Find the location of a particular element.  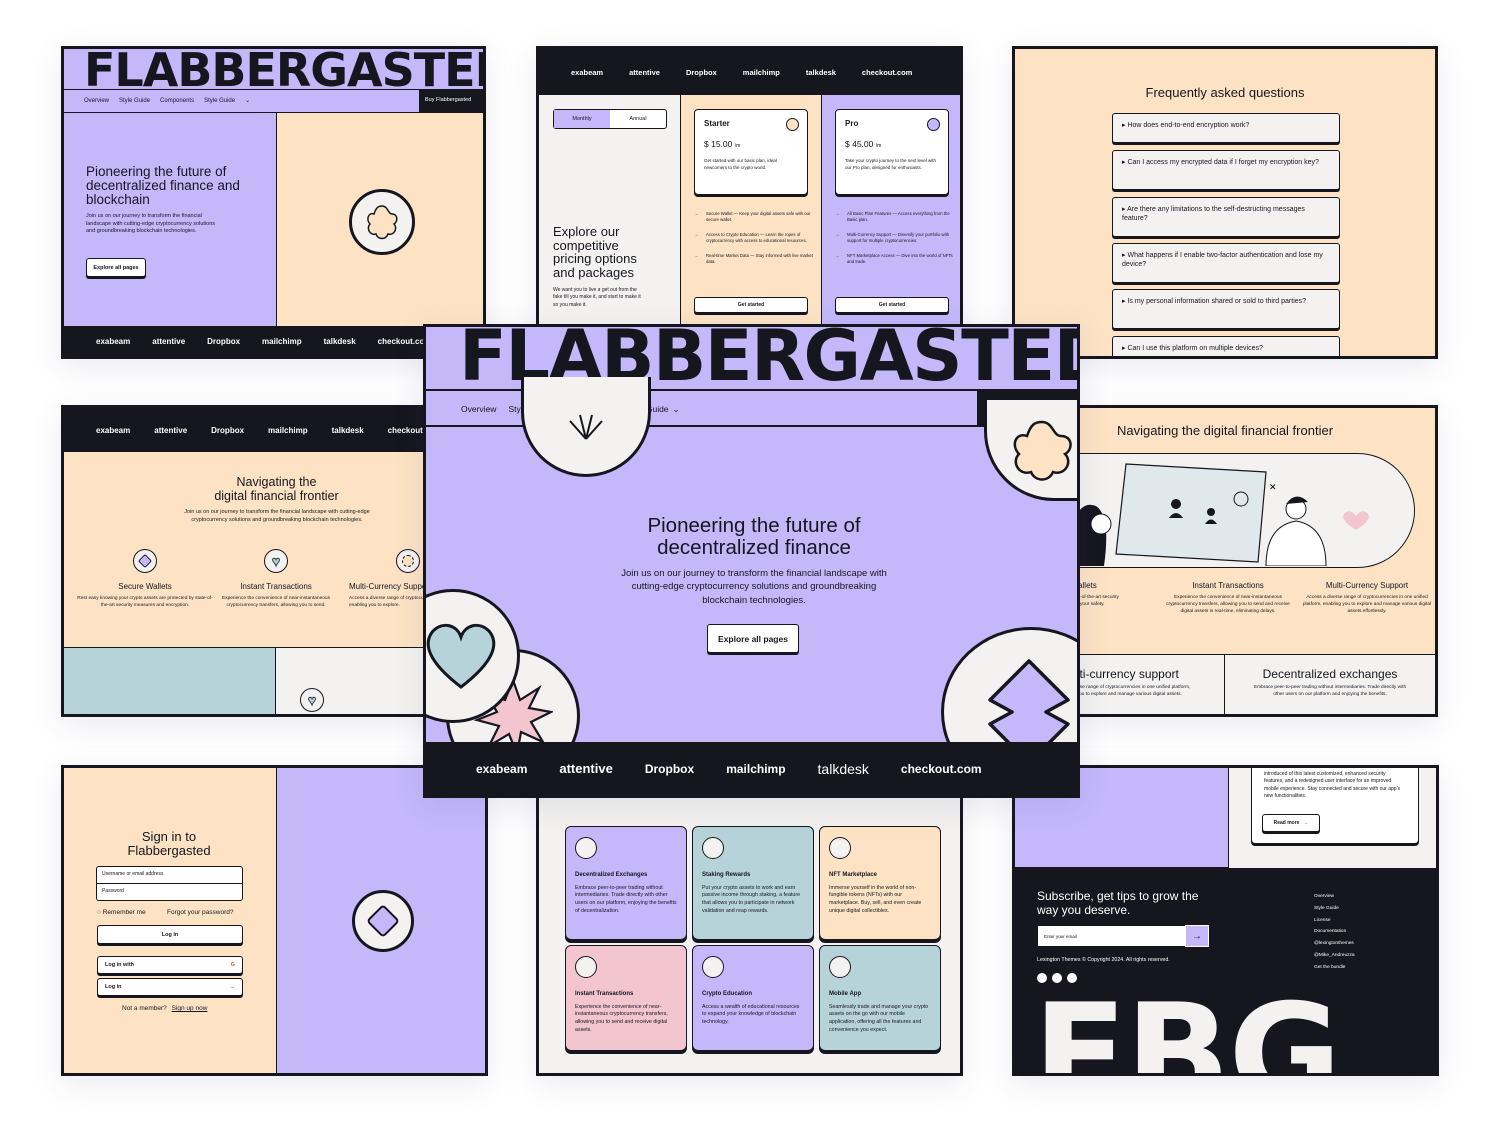

footer-link: Get the bundle is located at coordinates (1334, 968).